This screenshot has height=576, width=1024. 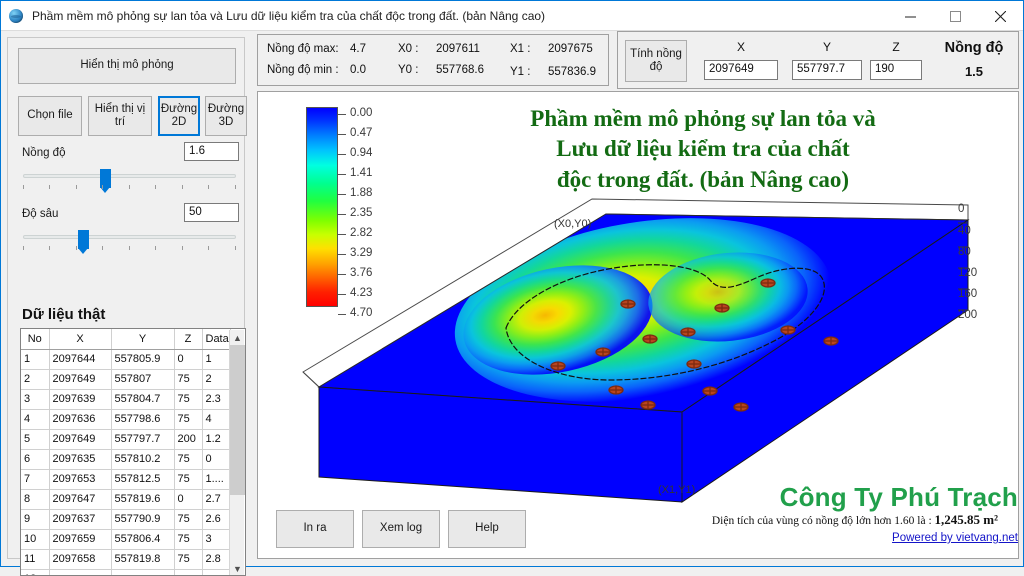 What do you see at coordinates (80, 419) in the screenshot?
I see `cell-x: 2097636` at bounding box center [80, 419].